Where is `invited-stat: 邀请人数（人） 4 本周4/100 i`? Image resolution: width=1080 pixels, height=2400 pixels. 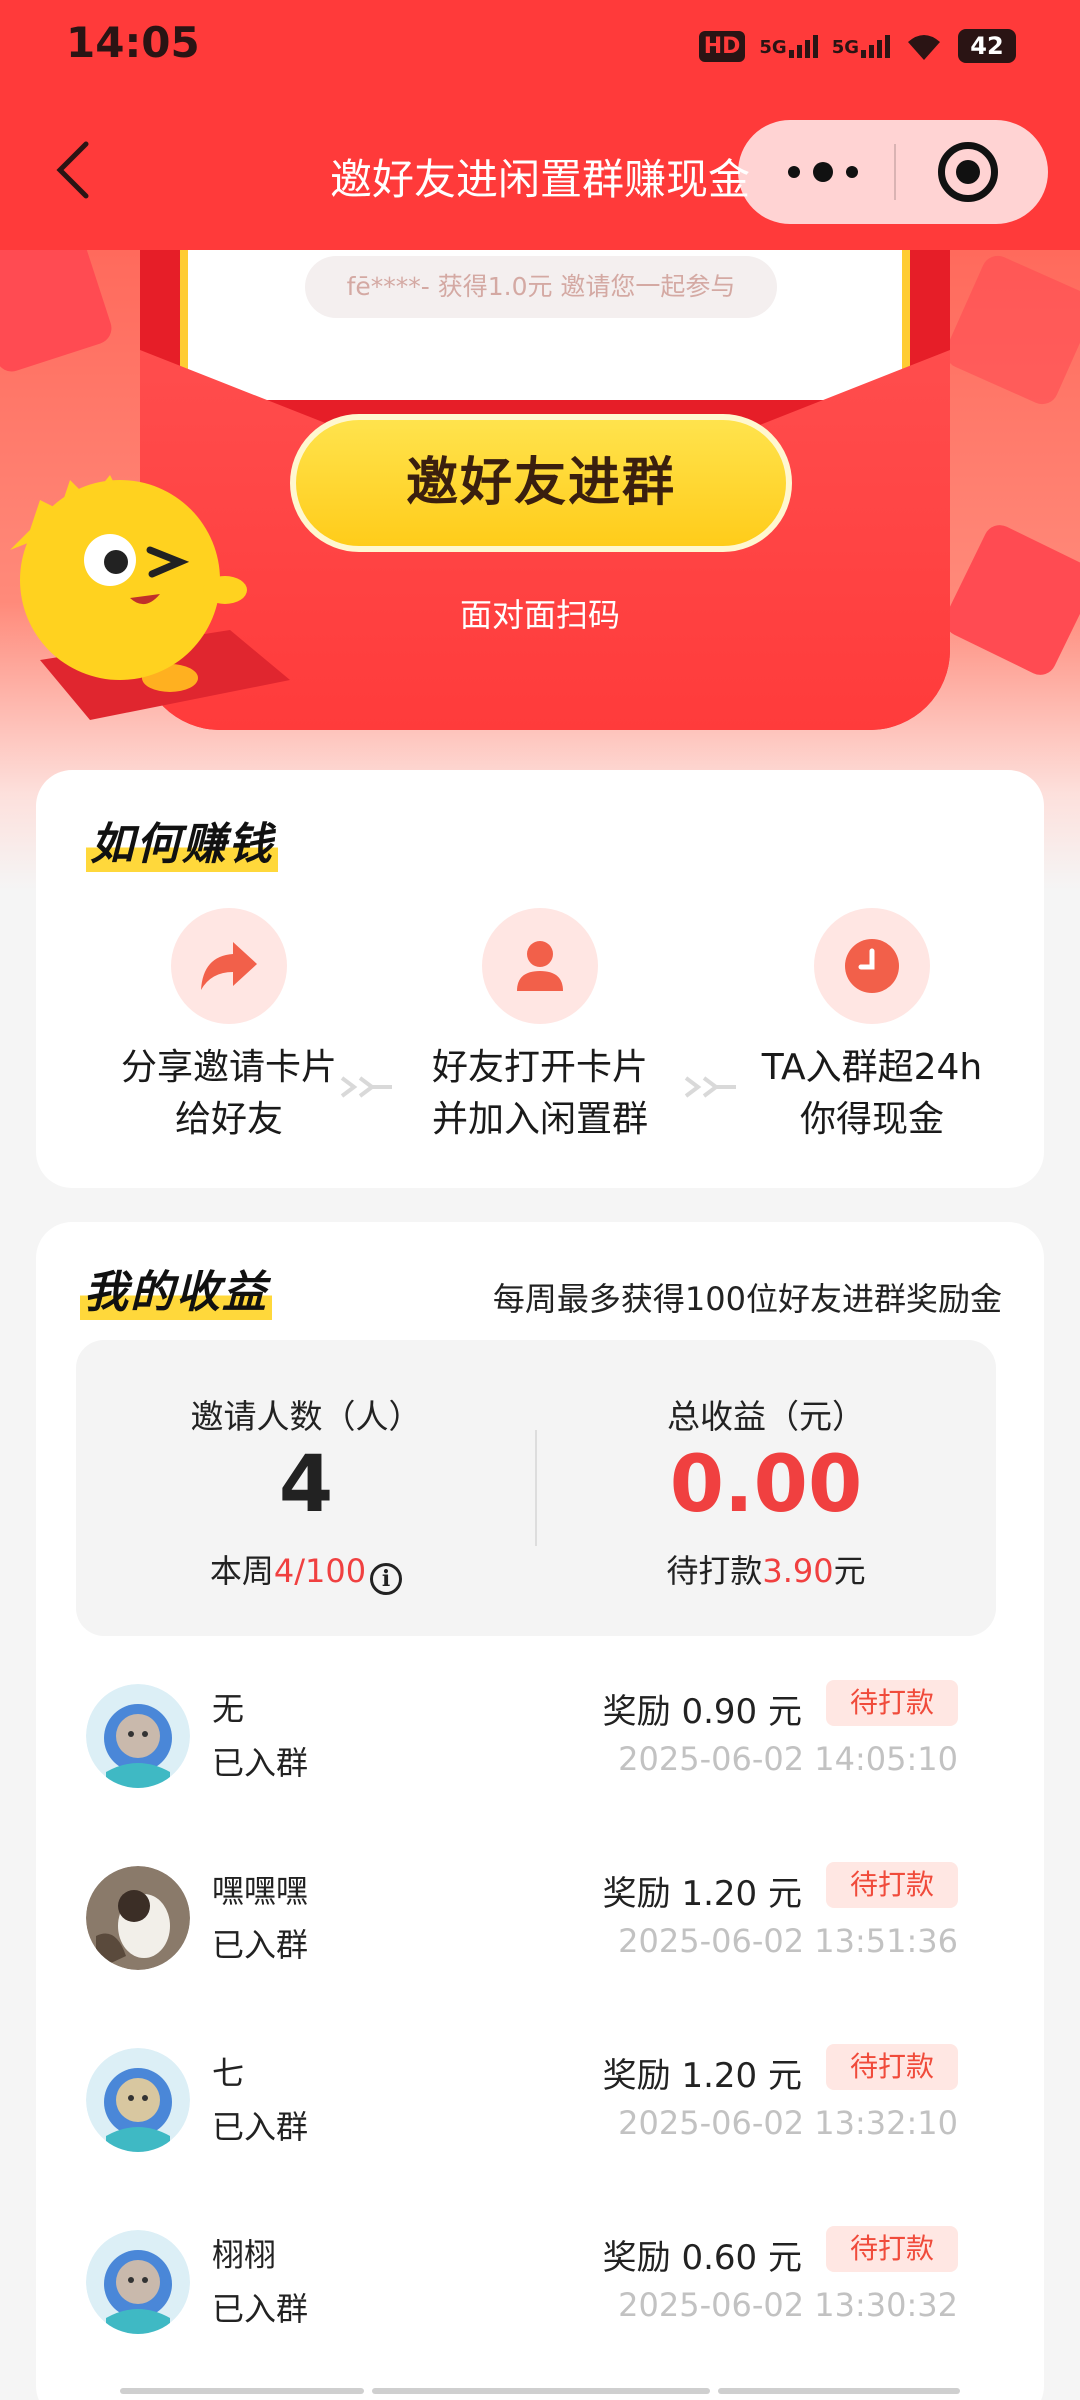
invited-stat: 邀请人数（人） 4 本周4/100 i is located at coordinates (306, 1488).